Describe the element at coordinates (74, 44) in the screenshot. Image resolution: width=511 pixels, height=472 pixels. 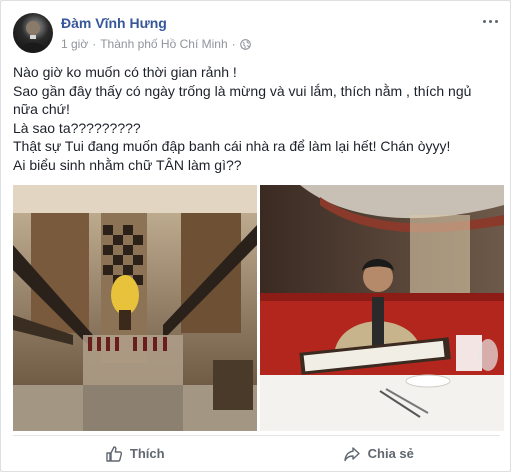
I see `post-time: 1 giờ` at that location.